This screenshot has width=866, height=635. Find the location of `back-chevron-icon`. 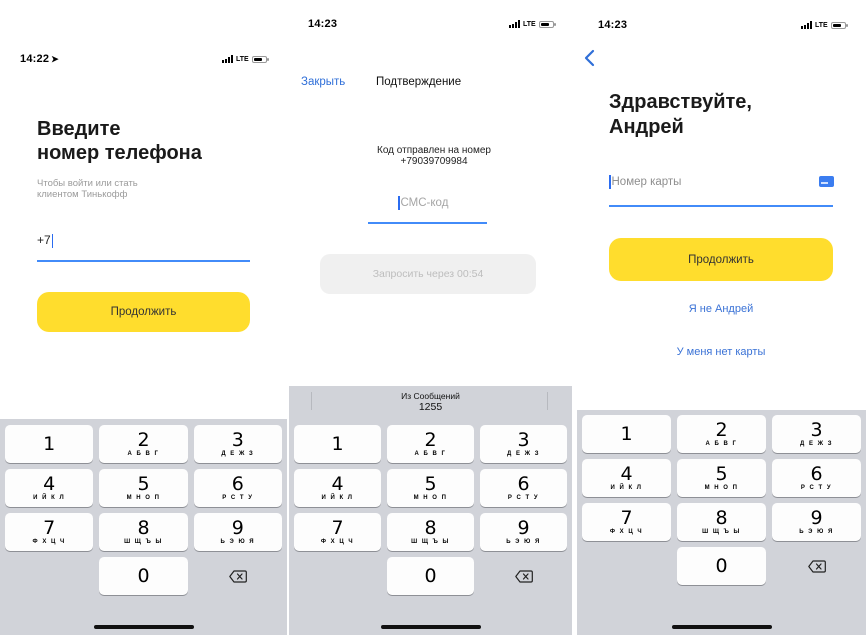

back-chevron-icon is located at coordinates (589, 58).